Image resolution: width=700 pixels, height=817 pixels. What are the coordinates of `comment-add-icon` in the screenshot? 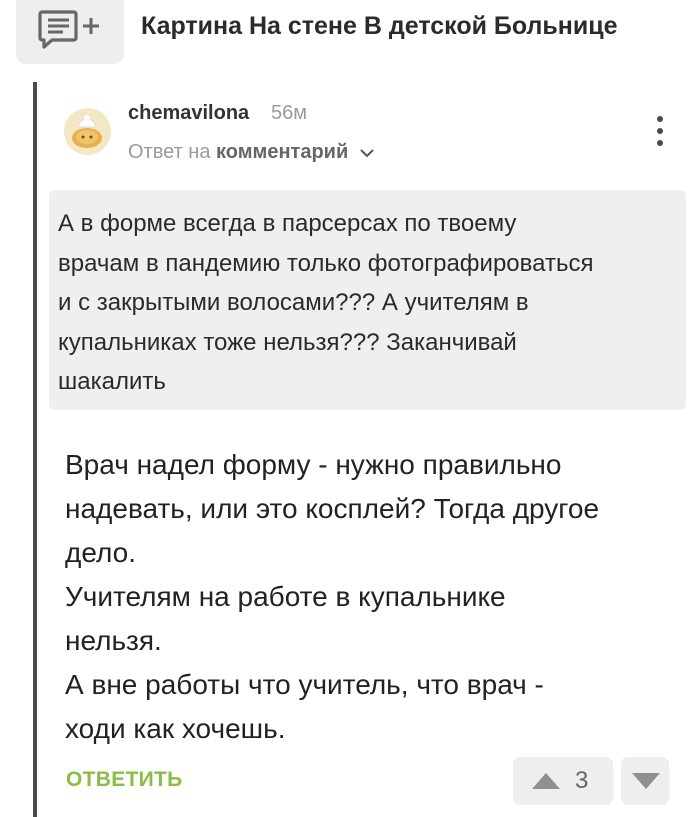 It's located at (68, 29).